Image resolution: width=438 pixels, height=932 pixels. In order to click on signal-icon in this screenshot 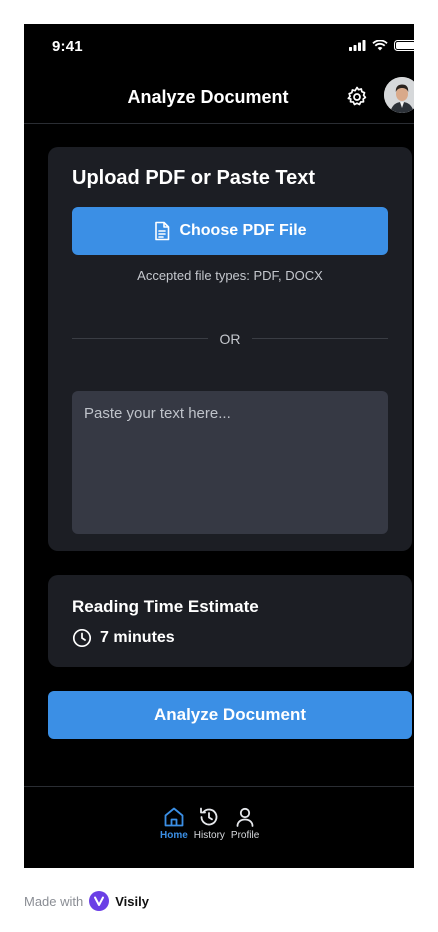, I will do `click(357, 45)`.